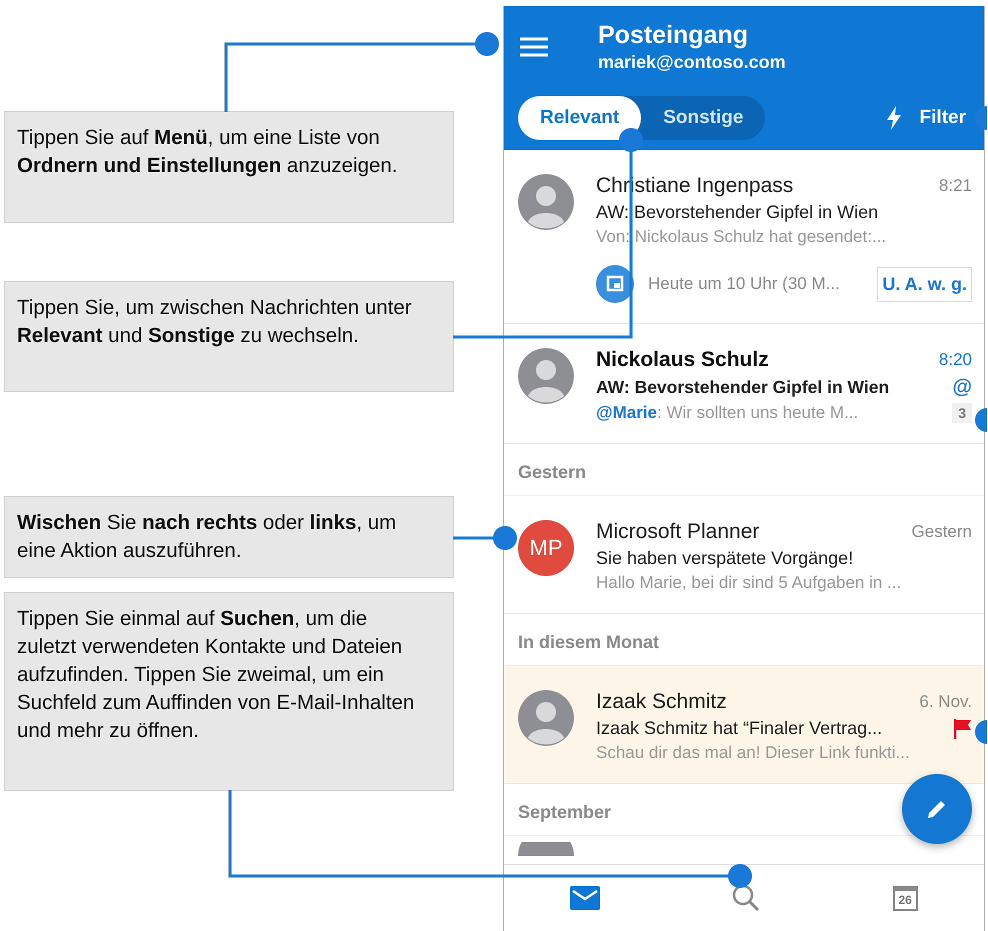 The height and width of the screenshot is (931, 988). Describe the element at coordinates (962, 413) in the screenshot. I see `thread-count: 3` at that location.